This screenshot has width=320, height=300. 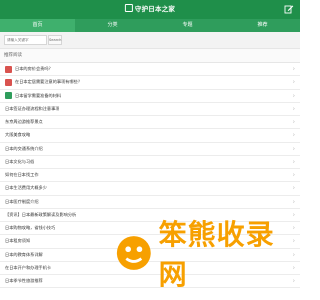 I want to click on search-button: Search, so click(x=55, y=40).